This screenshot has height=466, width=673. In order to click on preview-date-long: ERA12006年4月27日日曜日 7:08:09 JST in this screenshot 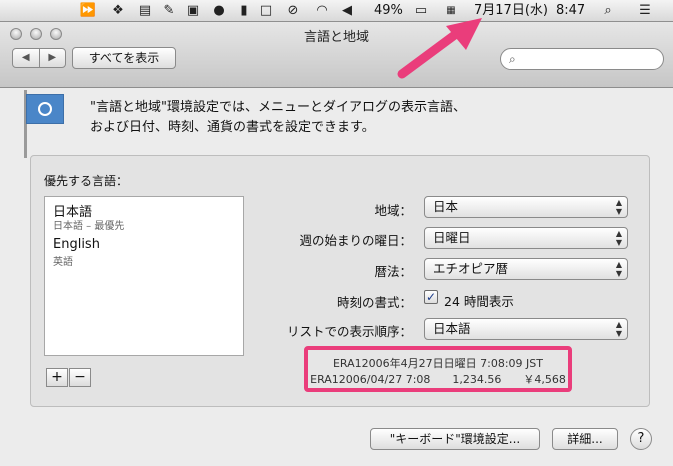, I will do `click(437, 363)`.